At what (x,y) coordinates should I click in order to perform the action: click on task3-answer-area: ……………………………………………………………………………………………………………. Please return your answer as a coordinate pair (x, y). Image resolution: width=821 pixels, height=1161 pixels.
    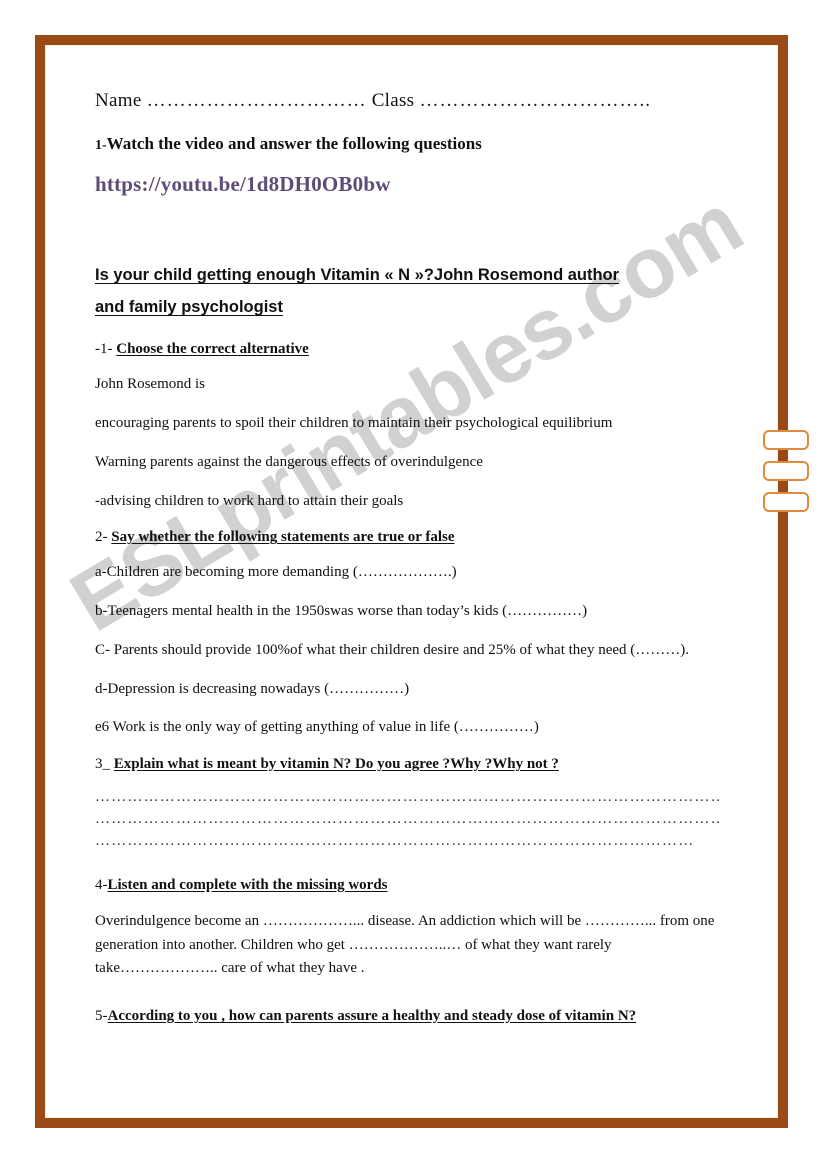
    Looking at the image, I should click on (407, 822).